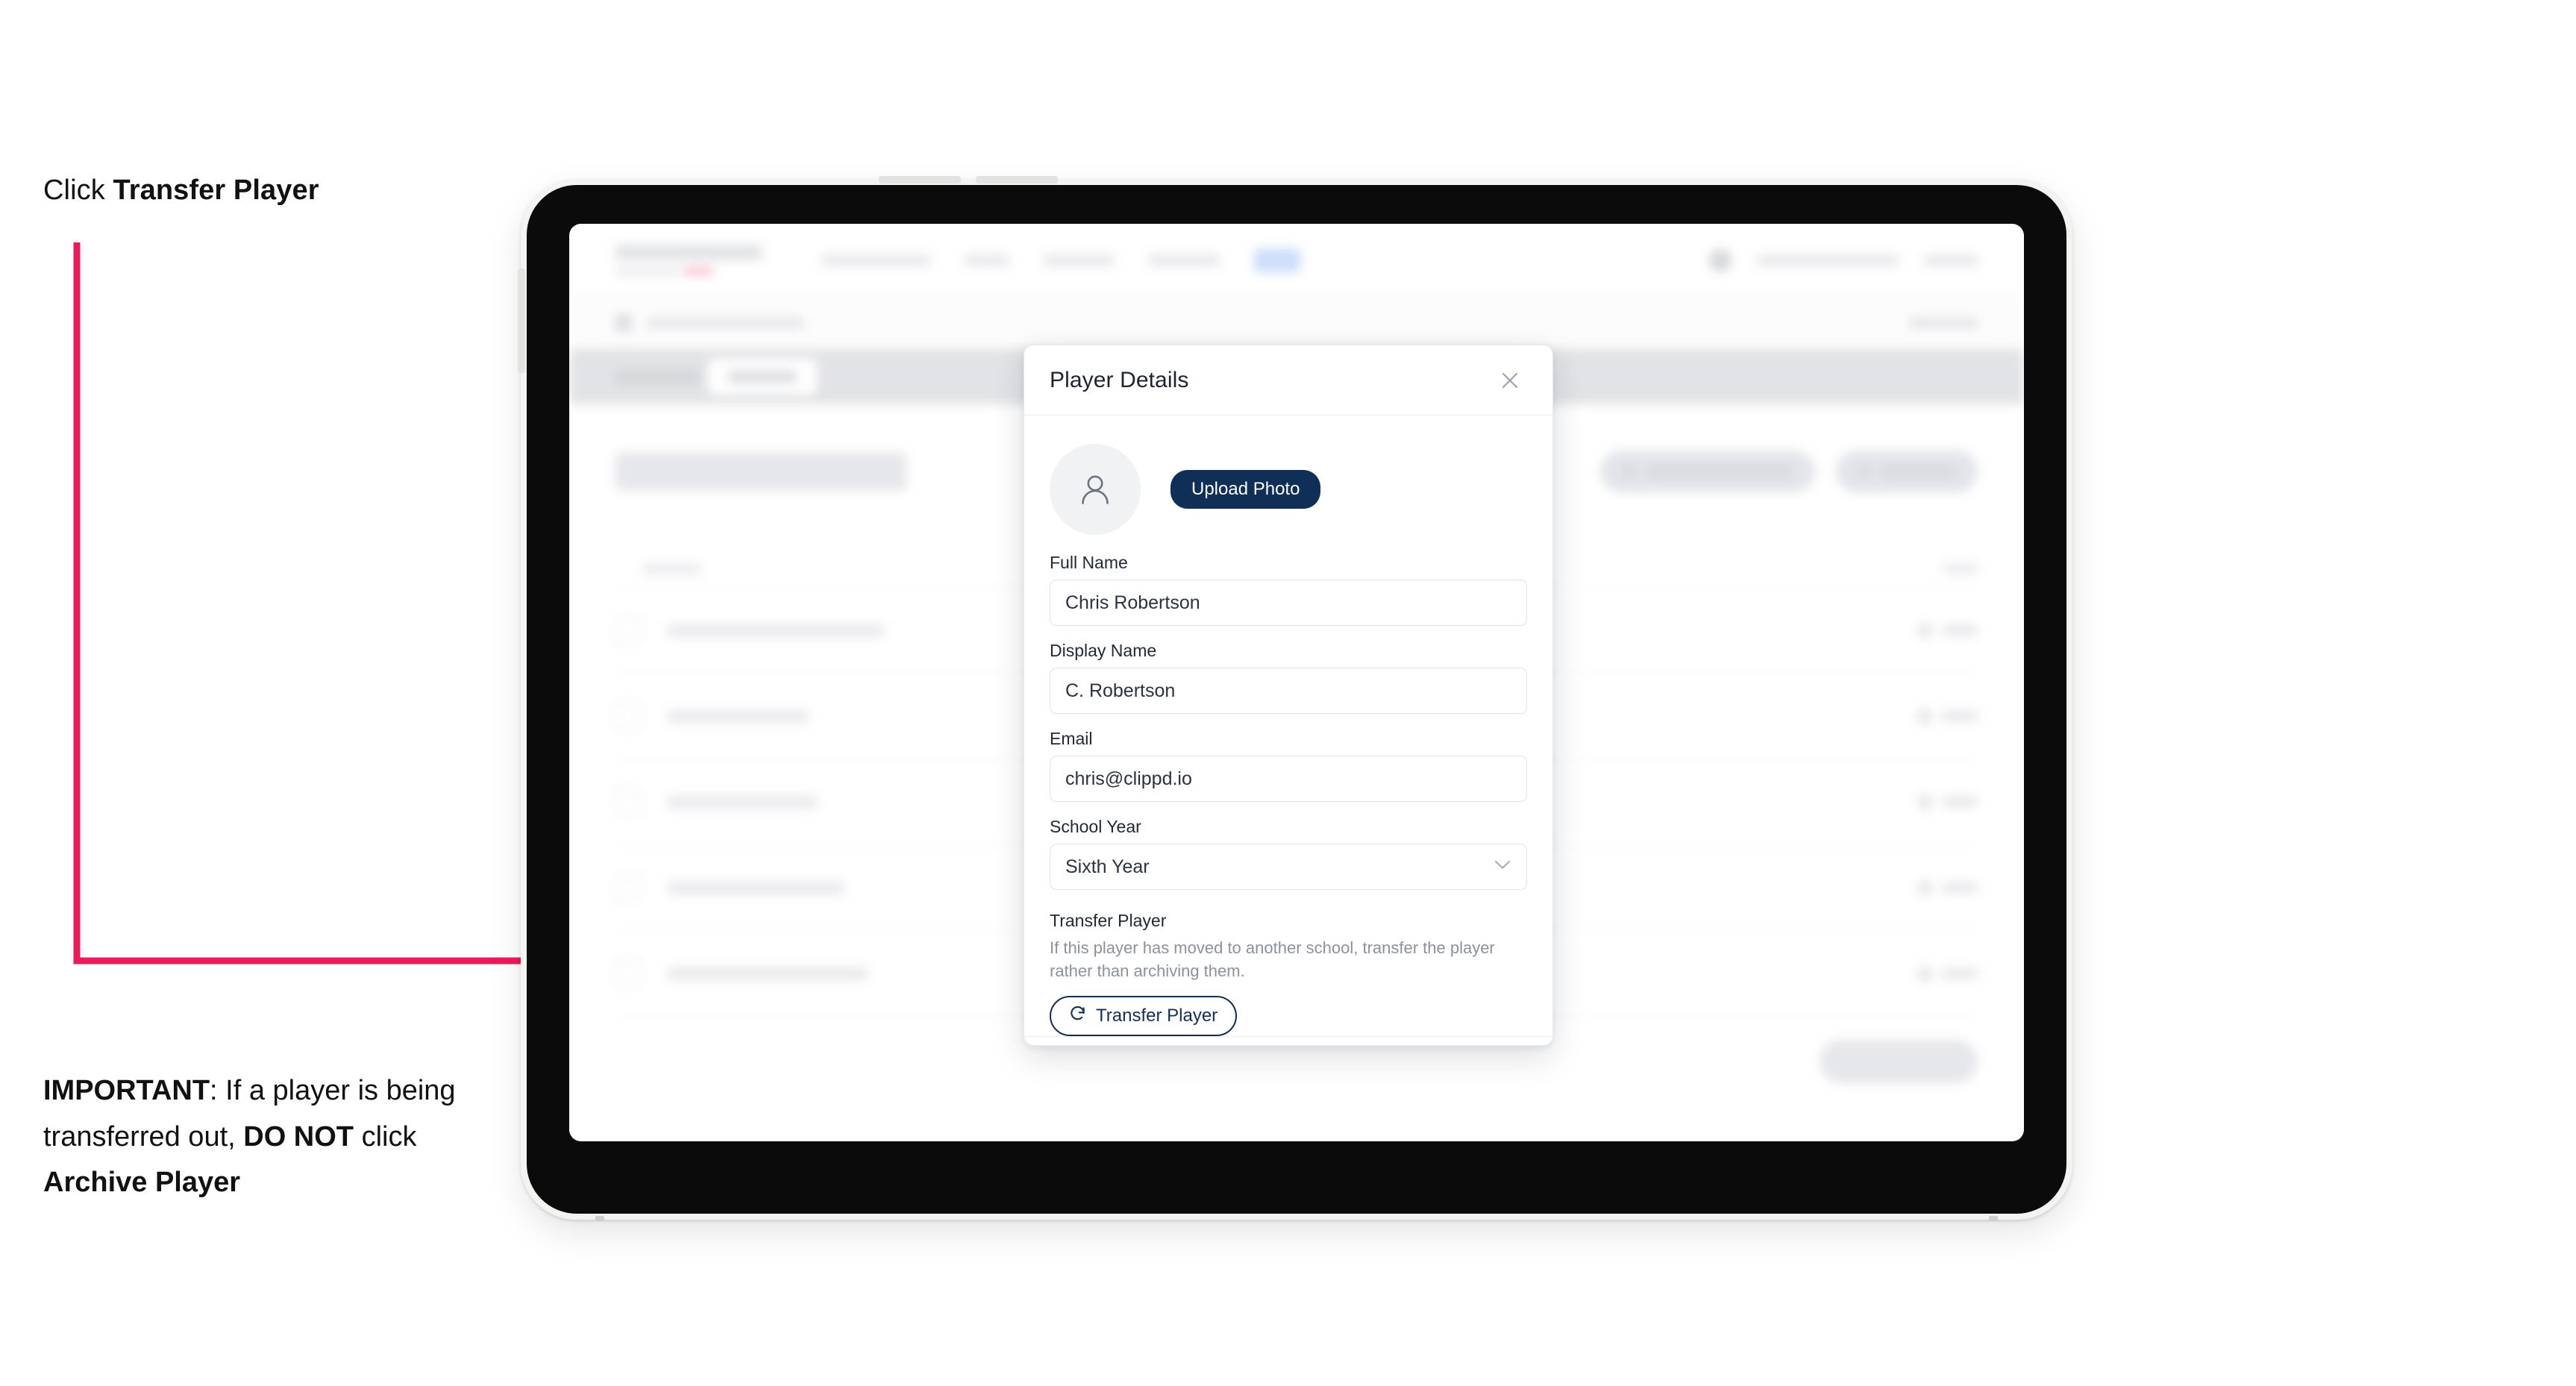 The height and width of the screenshot is (1386, 2576). What do you see at coordinates (1157, 1016) in the screenshot?
I see `transfer-player-button-label: Transfer Player` at bounding box center [1157, 1016].